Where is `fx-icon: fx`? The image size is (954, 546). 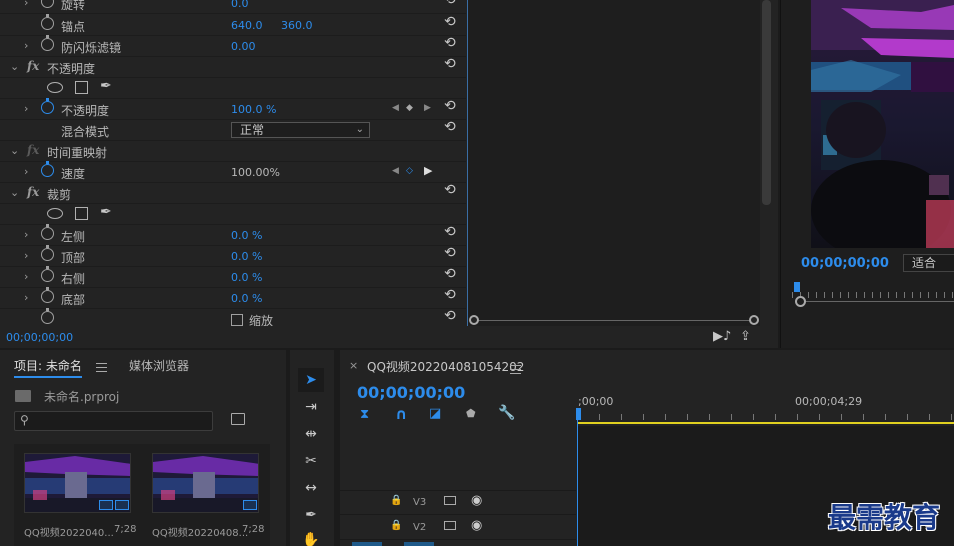 fx-icon: fx is located at coordinates (33, 150).